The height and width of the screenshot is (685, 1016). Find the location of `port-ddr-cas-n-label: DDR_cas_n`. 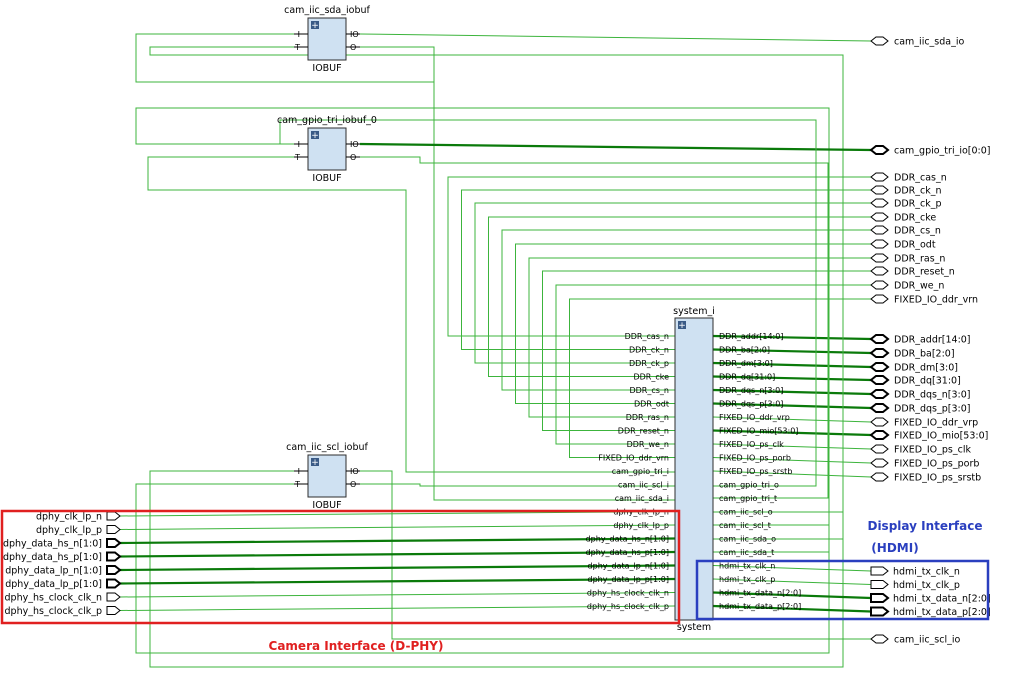

port-ddr-cas-n-label: DDR_cas_n is located at coordinates (920, 178).